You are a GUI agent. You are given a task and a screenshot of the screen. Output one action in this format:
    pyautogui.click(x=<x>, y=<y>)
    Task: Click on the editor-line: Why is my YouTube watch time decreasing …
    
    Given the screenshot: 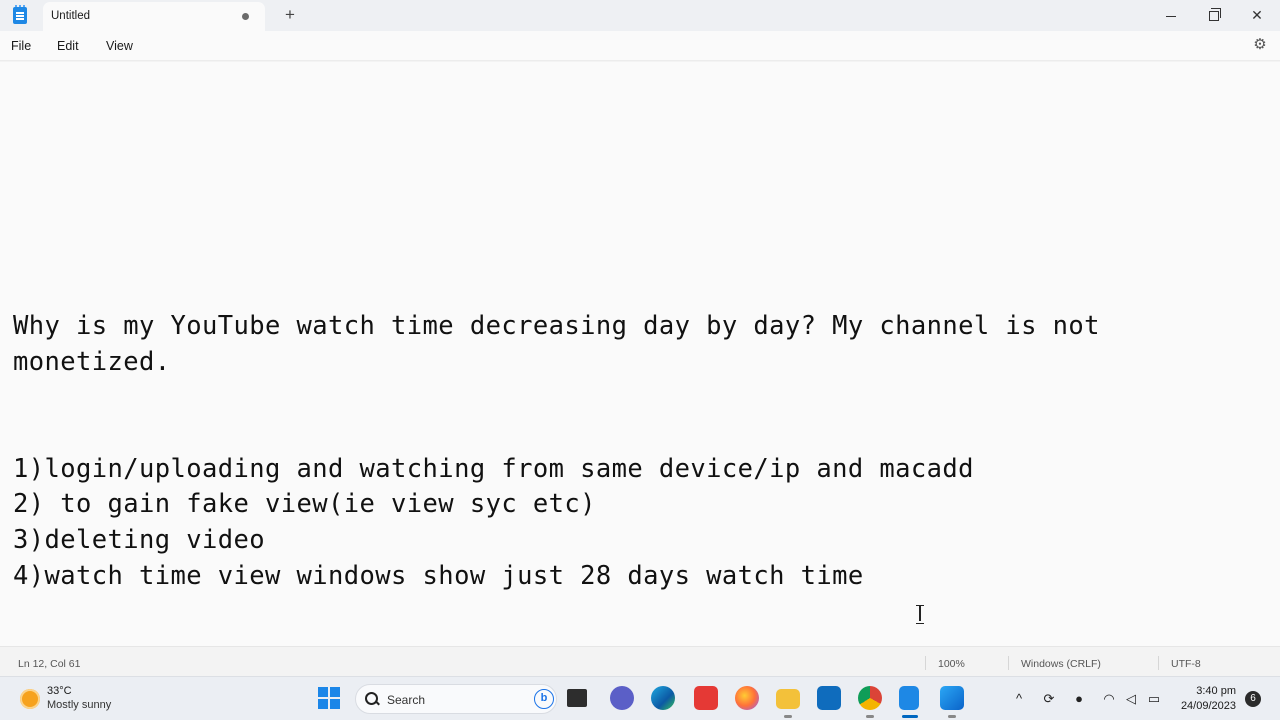 What is the action you would take?
    pyautogui.click(x=556, y=326)
    